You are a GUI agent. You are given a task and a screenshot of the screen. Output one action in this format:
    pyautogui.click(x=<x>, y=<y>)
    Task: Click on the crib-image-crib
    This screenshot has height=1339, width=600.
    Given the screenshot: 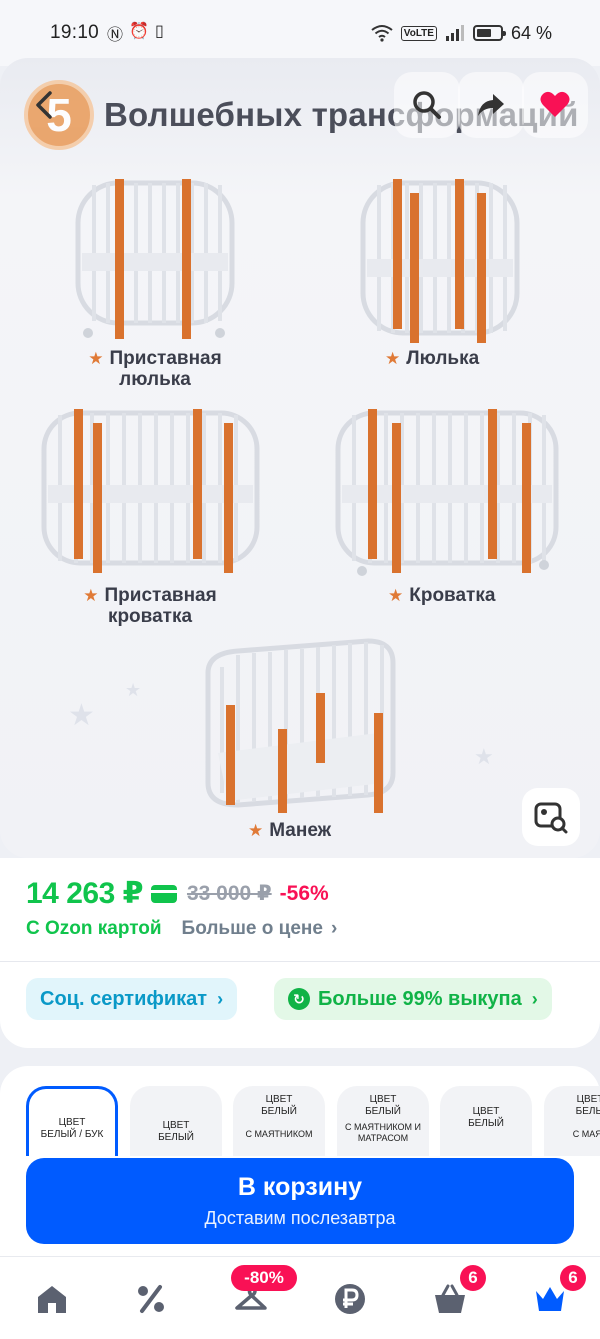 What is the action you would take?
    pyautogui.click(x=447, y=490)
    